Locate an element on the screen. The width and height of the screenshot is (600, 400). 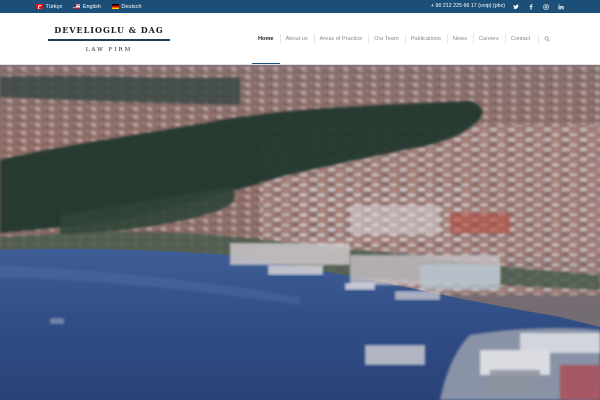
logo-subtitle: LAW FIRM is located at coordinates (109, 50).